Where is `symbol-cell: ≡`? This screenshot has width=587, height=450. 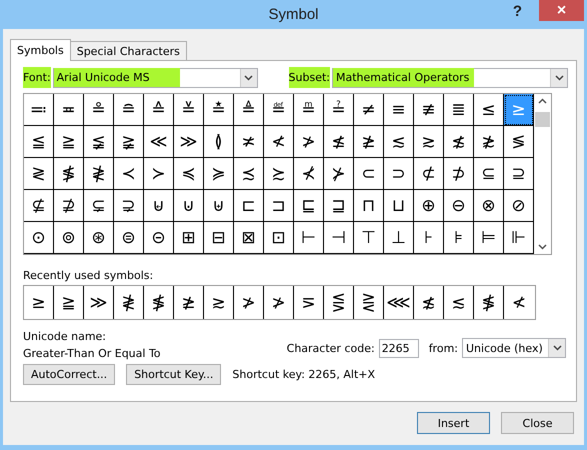 symbol-cell: ≡ is located at coordinates (399, 110).